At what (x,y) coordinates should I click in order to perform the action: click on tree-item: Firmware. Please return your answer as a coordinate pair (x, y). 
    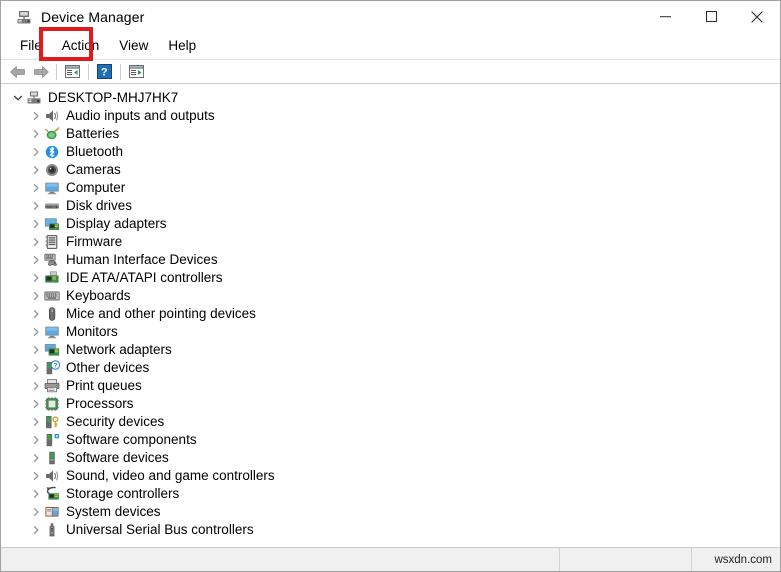
    Looking at the image, I should click on (390, 242).